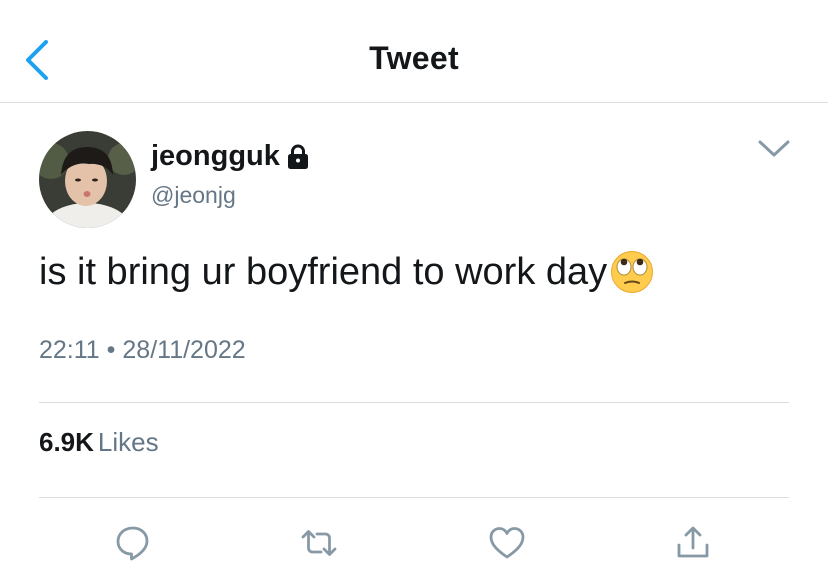 The width and height of the screenshot is (828, 572). Describe the element at coordinates (297, 156) in the screenshot. I see `lock-icon` at that location.